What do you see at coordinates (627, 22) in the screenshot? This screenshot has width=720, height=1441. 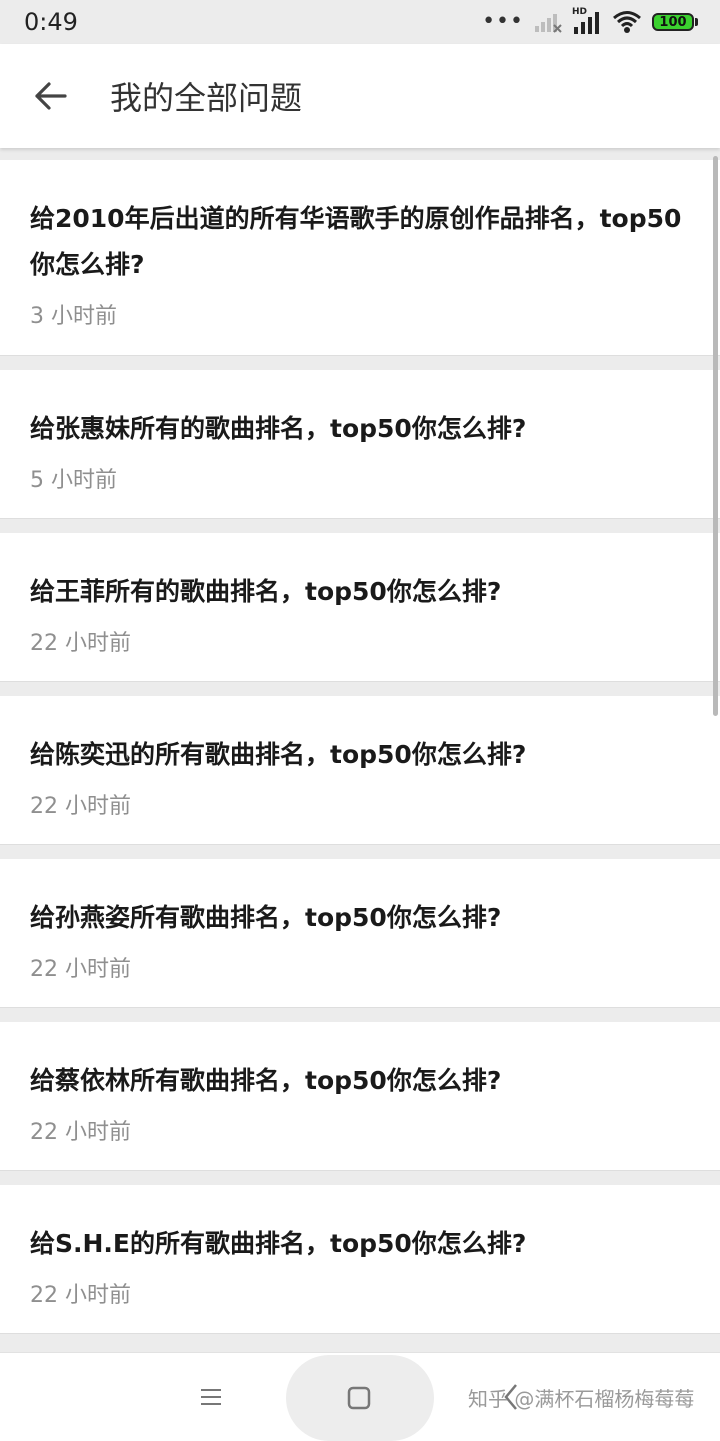 I see `wifi-icon` at bounding box center [627, 22].